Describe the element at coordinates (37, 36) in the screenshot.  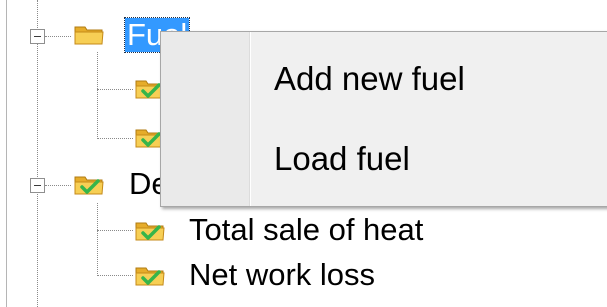
I see `collapse-toggle-fuel` at that location.